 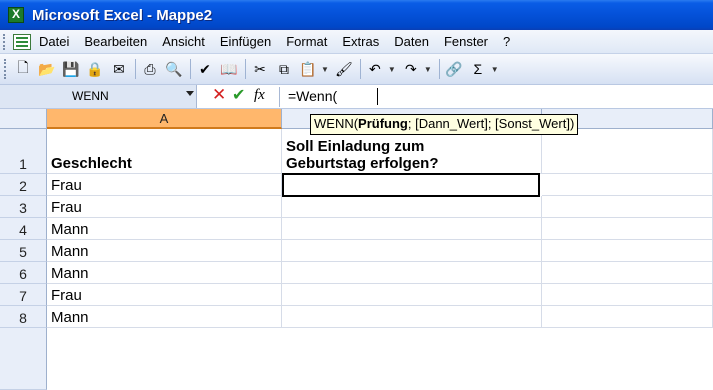 I want to click on save-icon: 💾, so click(x=71, y=69).